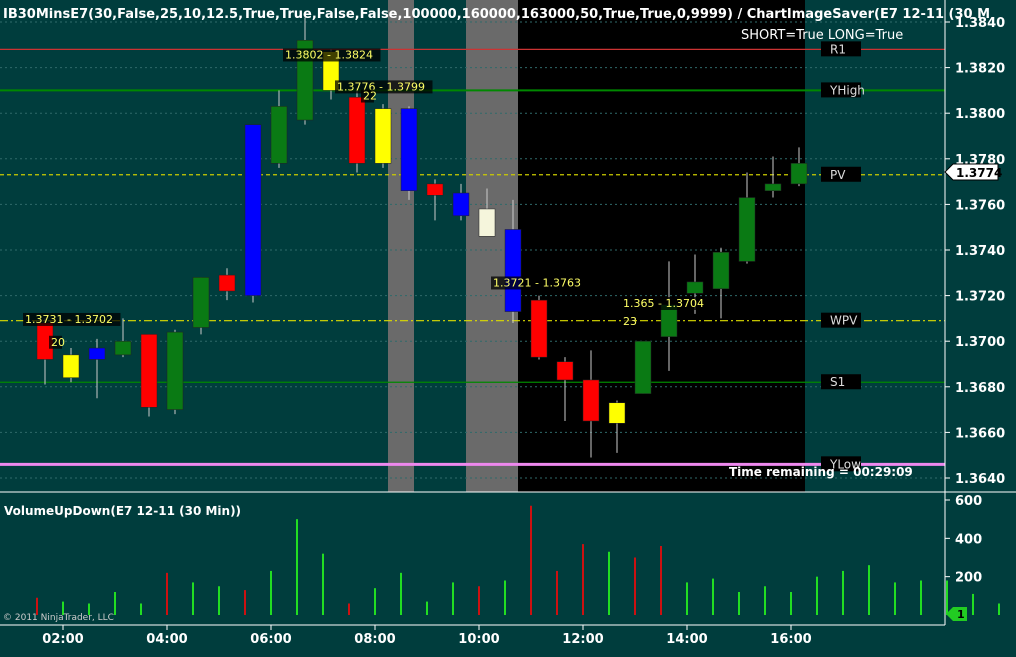 The image size is (1016, 657). What do you see at coordinates (837, 382) in the screenshot?
I see `level-label-text: S1` at bounding box center [837, 382].